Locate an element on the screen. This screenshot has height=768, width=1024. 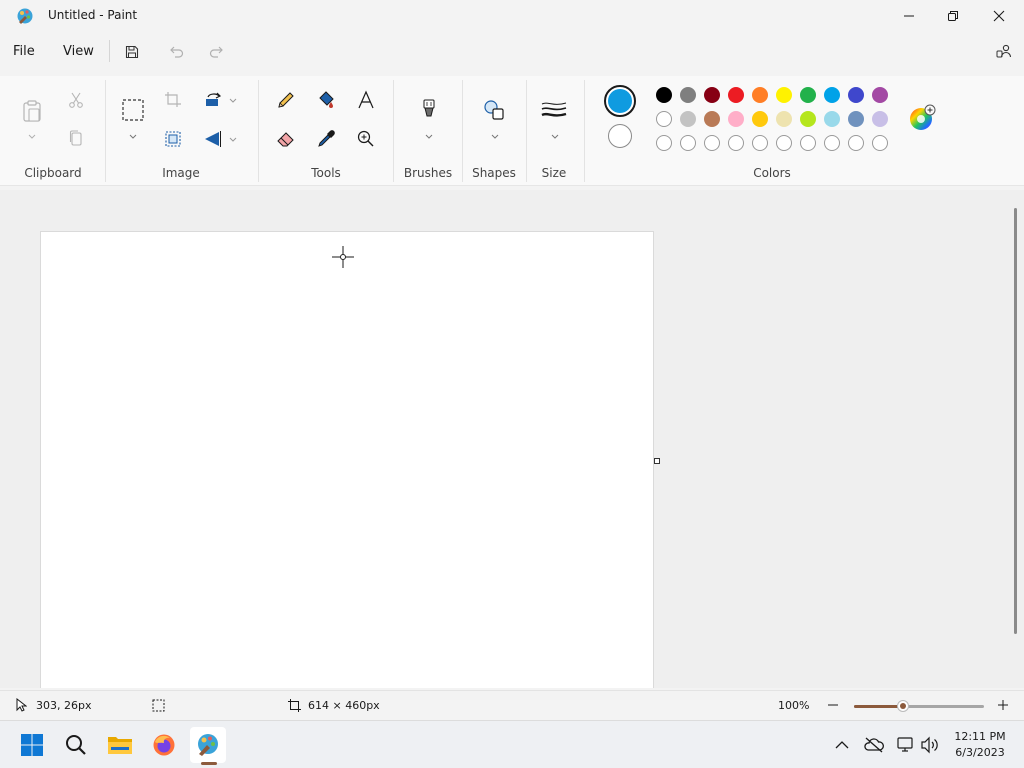
chevron-up-icon is located at coordinates (842, 745).